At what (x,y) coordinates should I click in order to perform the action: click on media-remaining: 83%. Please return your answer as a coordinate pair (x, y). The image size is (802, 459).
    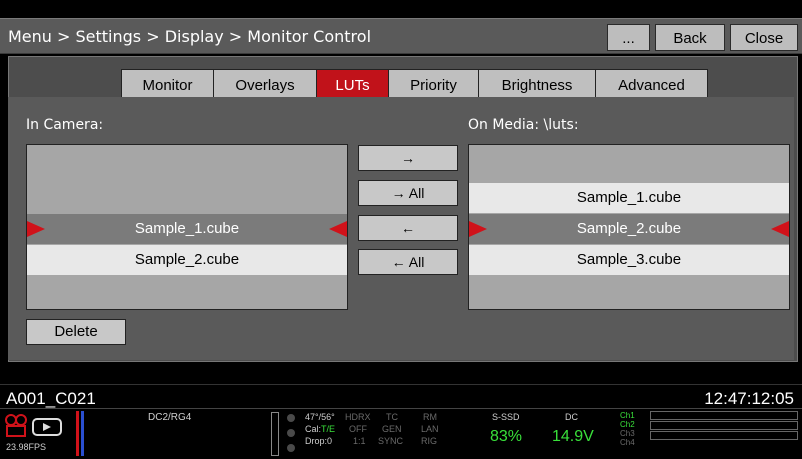
    Looking at the image, I should click on (506, 436).